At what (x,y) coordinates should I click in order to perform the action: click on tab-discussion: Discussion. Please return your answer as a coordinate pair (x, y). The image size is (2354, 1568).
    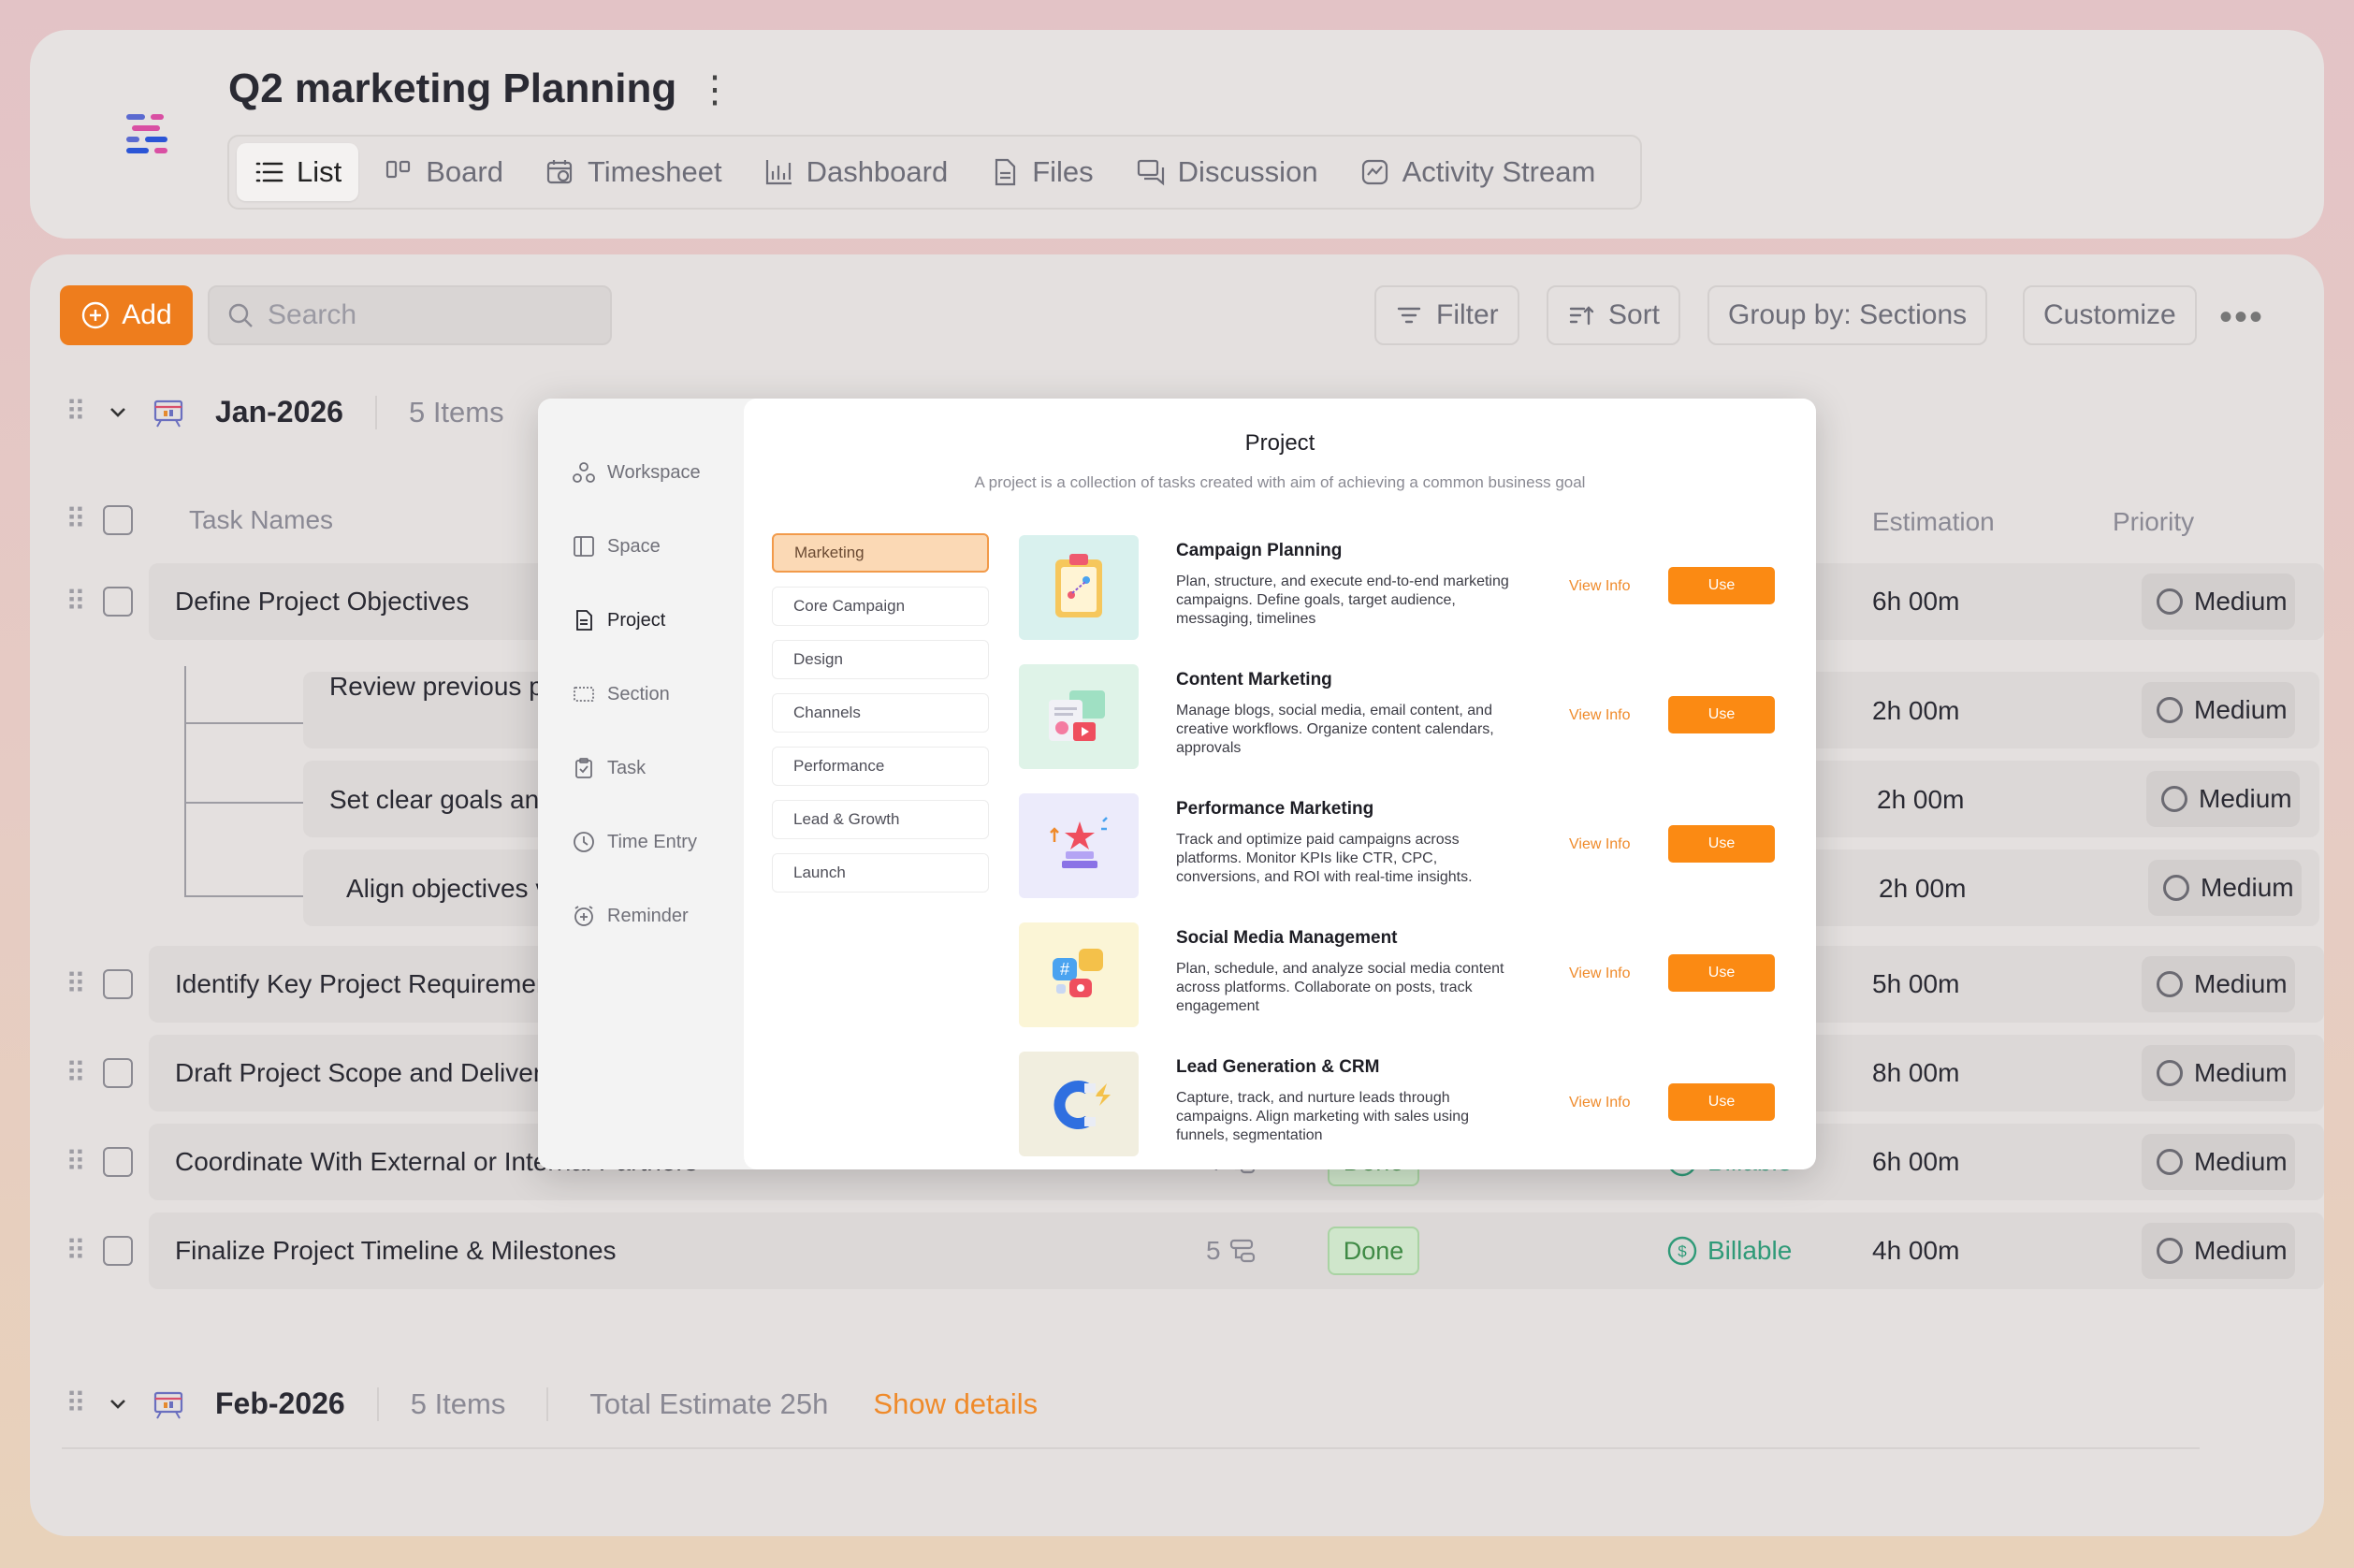
    Looking at the image, I should click on (1226, 172).